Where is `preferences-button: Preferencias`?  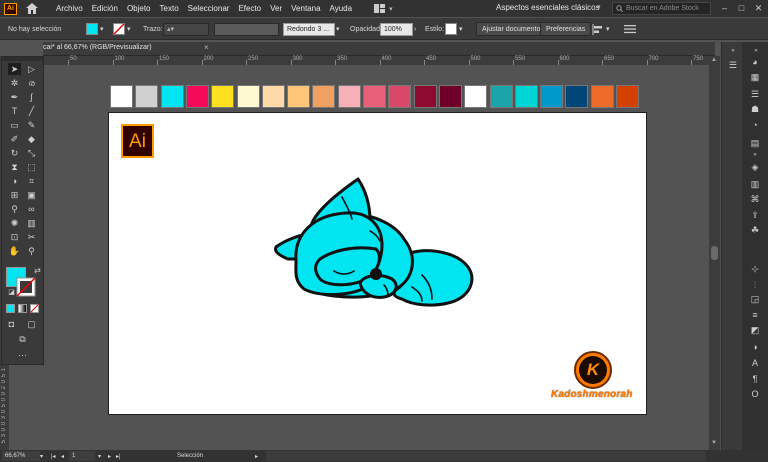
preferences-button: Preferencias is located at coordinates (566, 29).